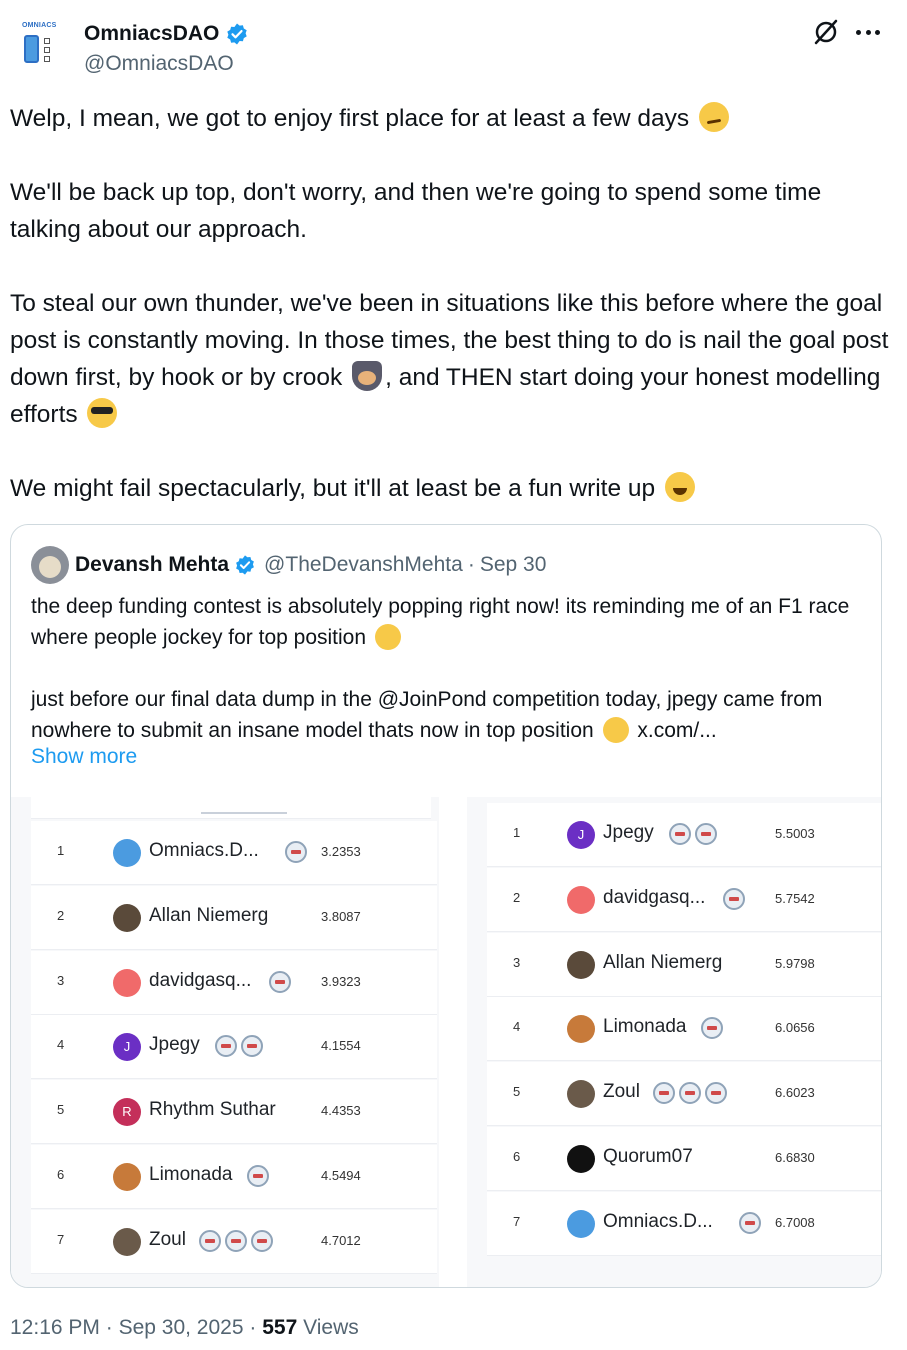 This screenshot has height=1350, width=907. Describe the element at coordinates (341, 851) in the screenshot. I see `leaderboard-score: 3.2353` at that location.